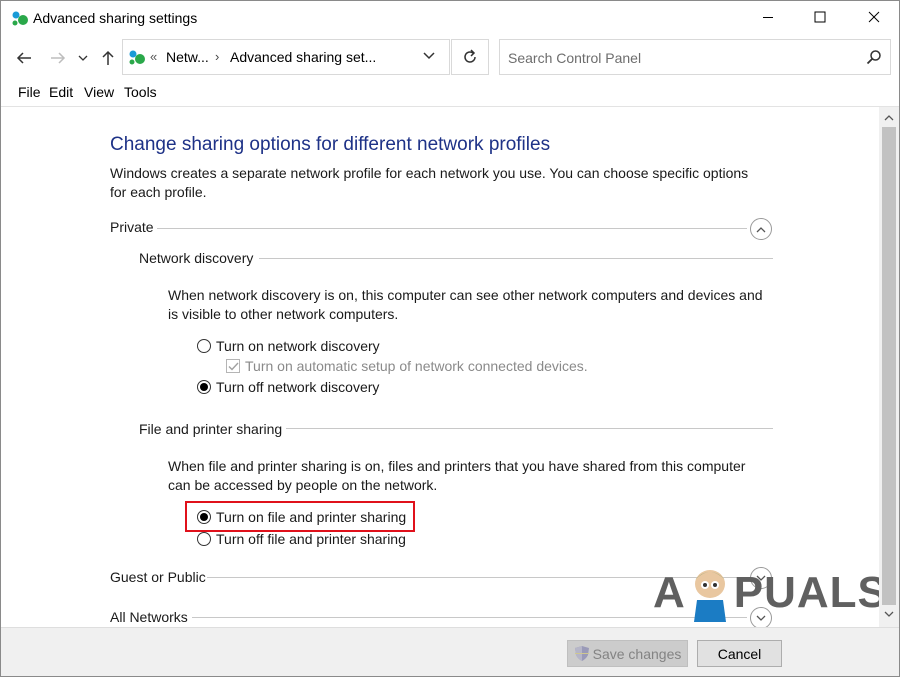  Describe the element at coordinates (61, 92) in the screenshot. I see `menu-edit: Edit` at that location.